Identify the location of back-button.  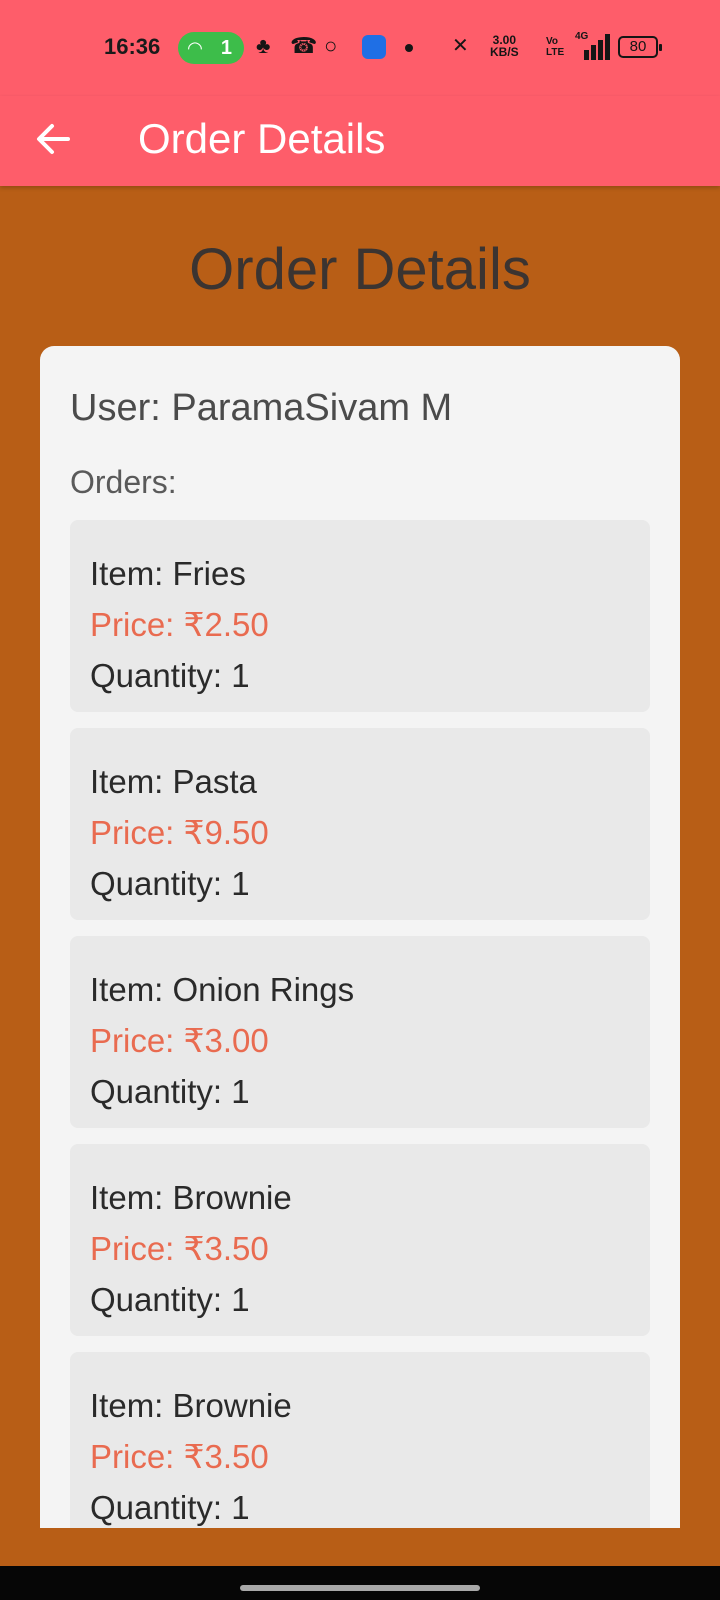
(54, 139).